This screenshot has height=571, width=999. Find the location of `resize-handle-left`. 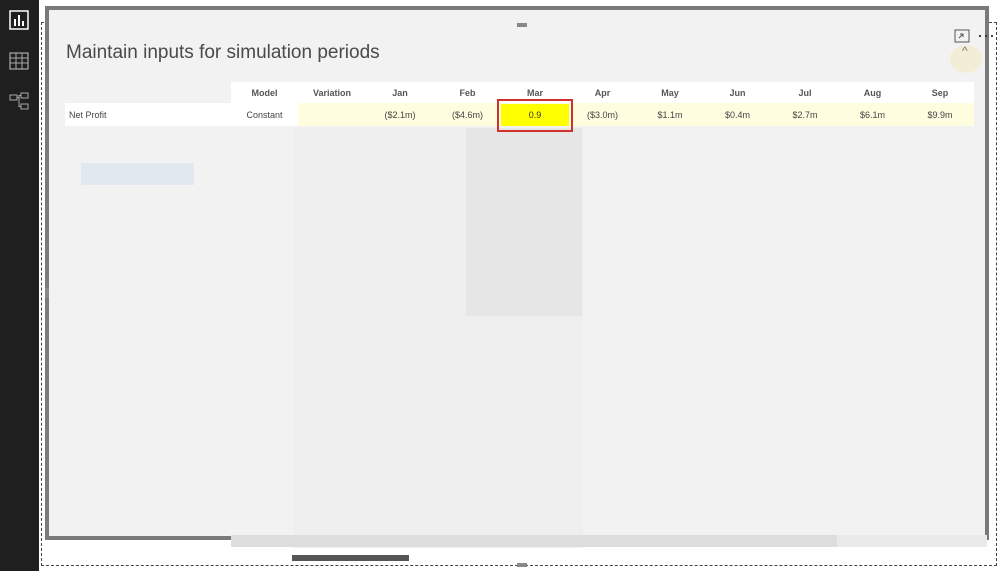

resize-handle-left is located at coordinates (47, 293).